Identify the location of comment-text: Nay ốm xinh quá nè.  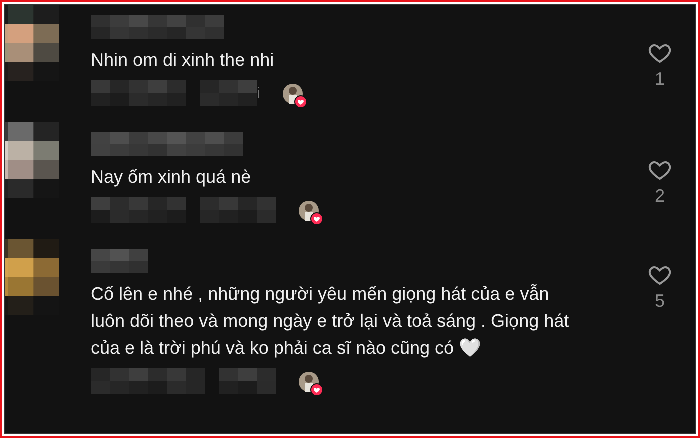
(171, 177).